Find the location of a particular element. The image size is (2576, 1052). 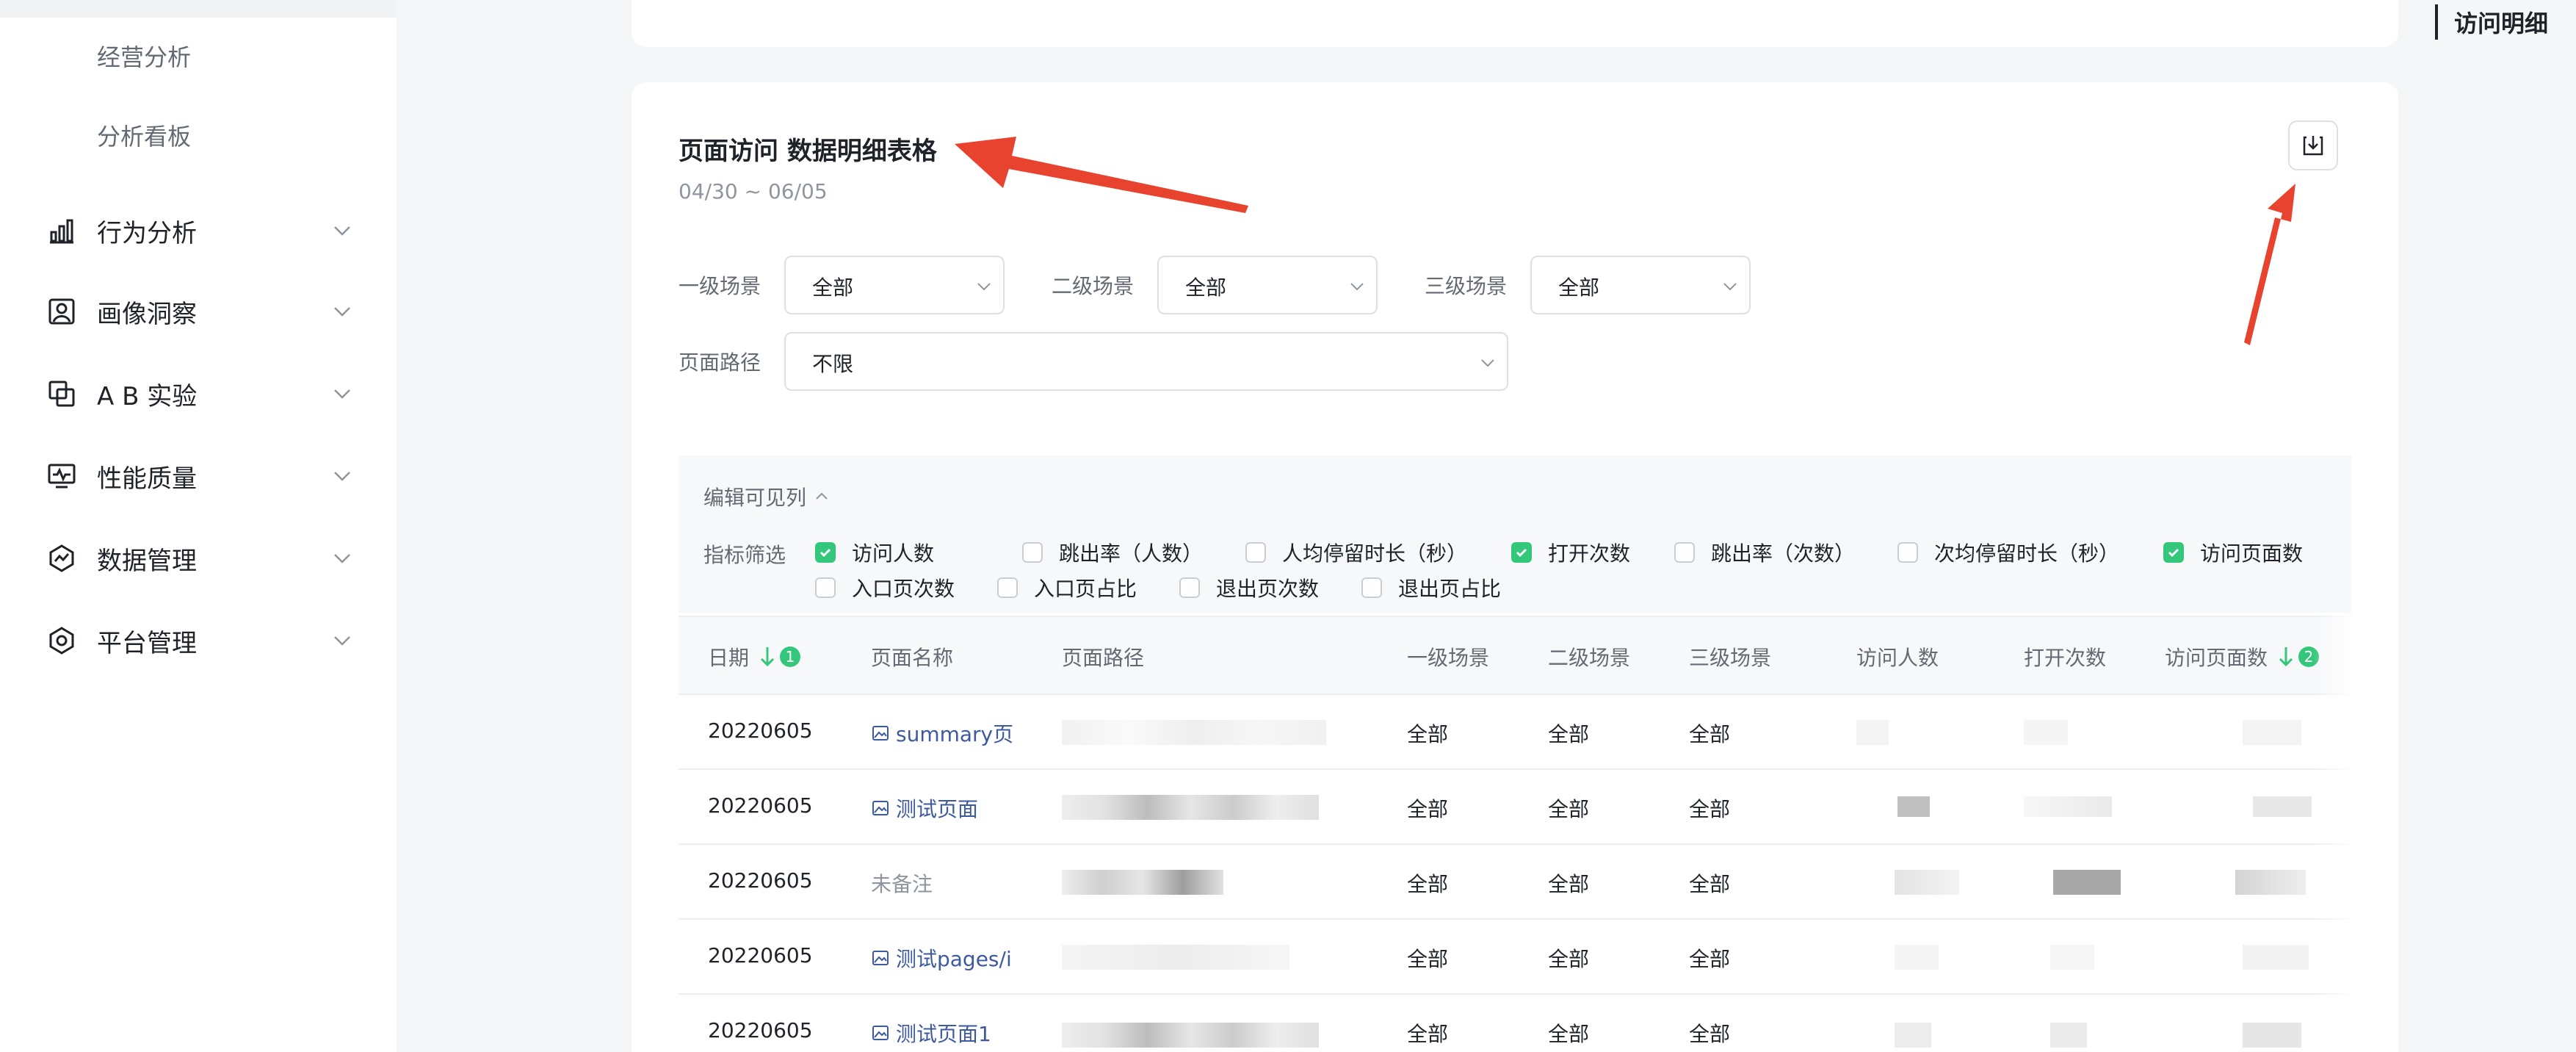

table-row: 20220605 测试pages/i 全部 全部 全部 is located at coordinates (1515, 957).